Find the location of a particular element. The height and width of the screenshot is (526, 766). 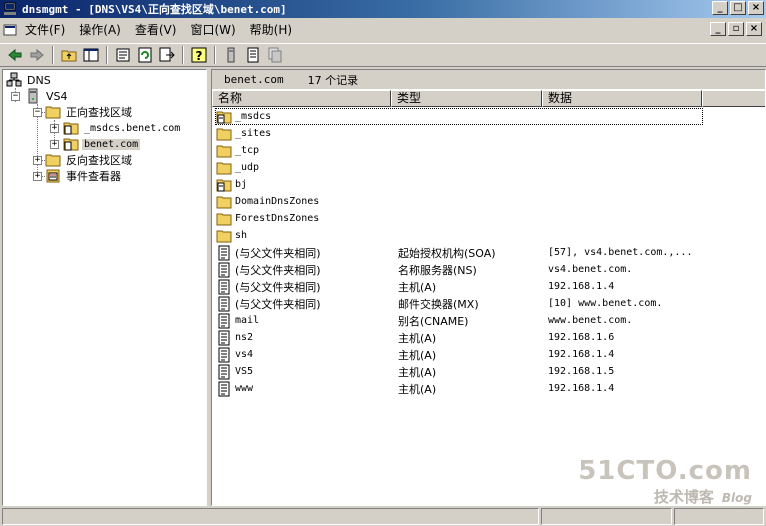

column-headers: 名称 类型 数据 is located at coordinates (488, 98).